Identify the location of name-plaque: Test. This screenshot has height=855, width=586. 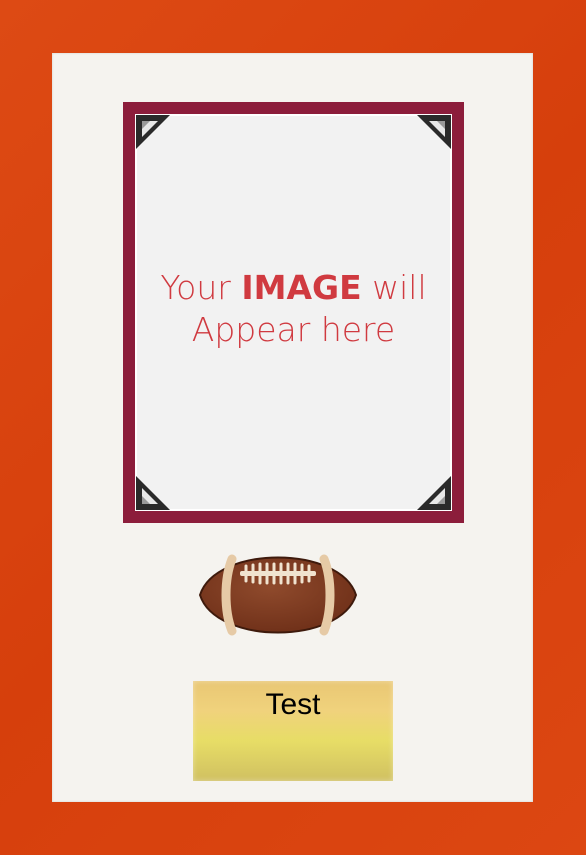
(293, 731).